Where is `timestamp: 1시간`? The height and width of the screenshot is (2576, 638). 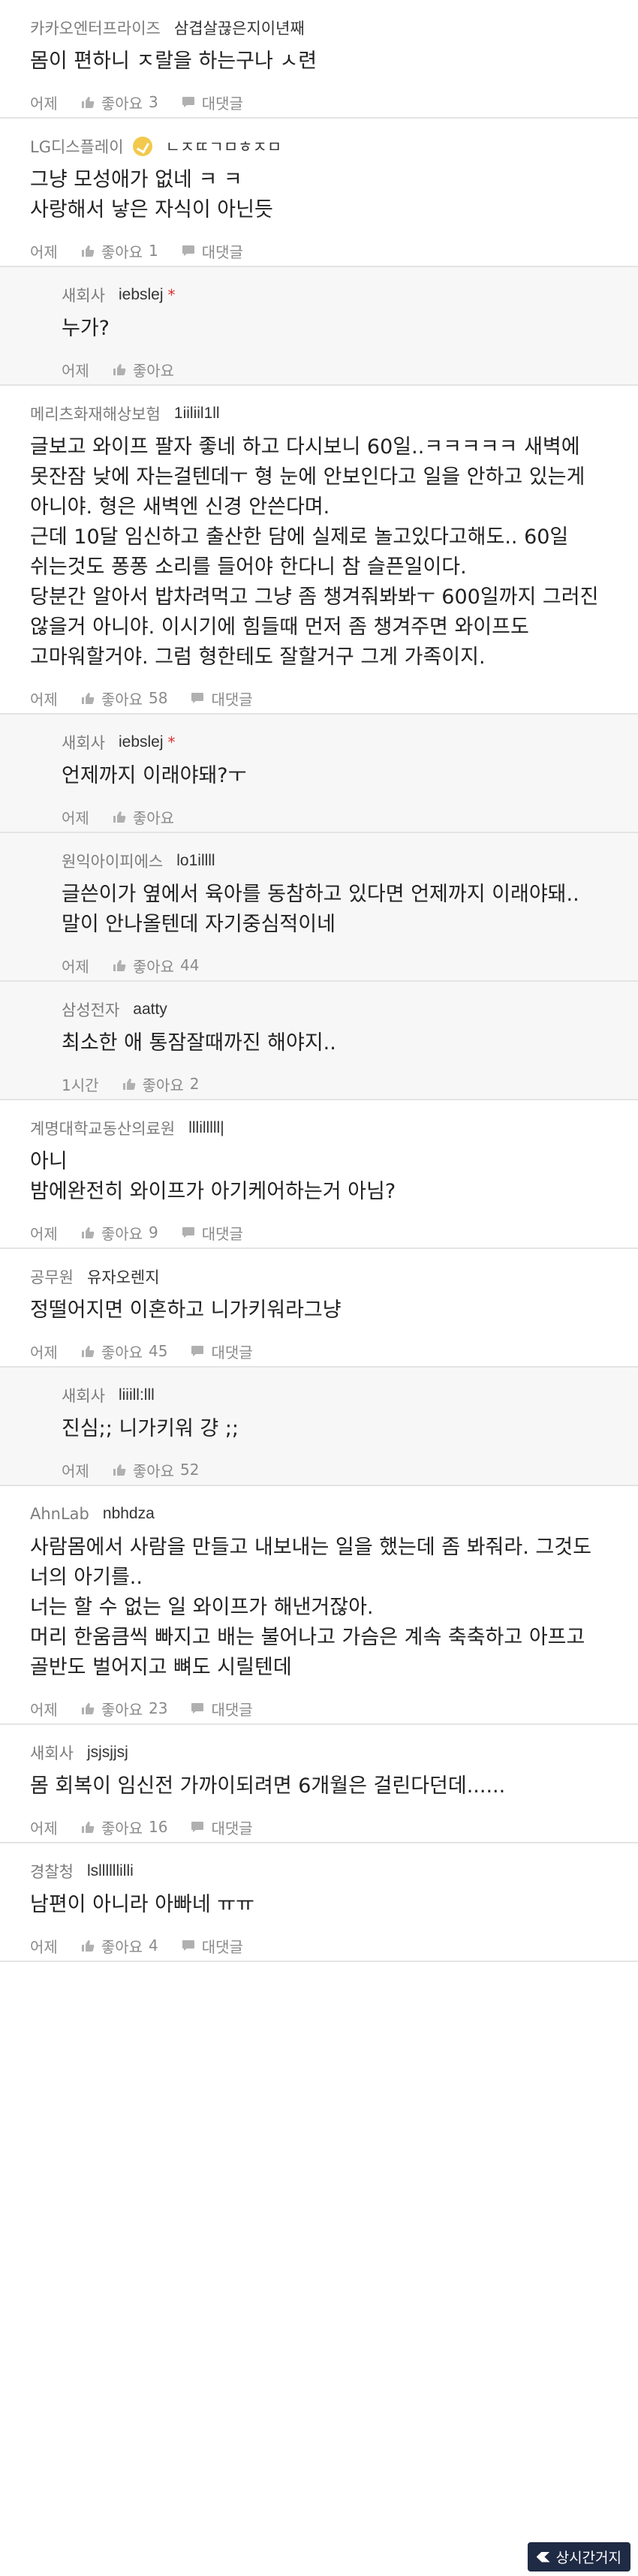 timestamp: 1시간 is located at coordinates (80, 1085).